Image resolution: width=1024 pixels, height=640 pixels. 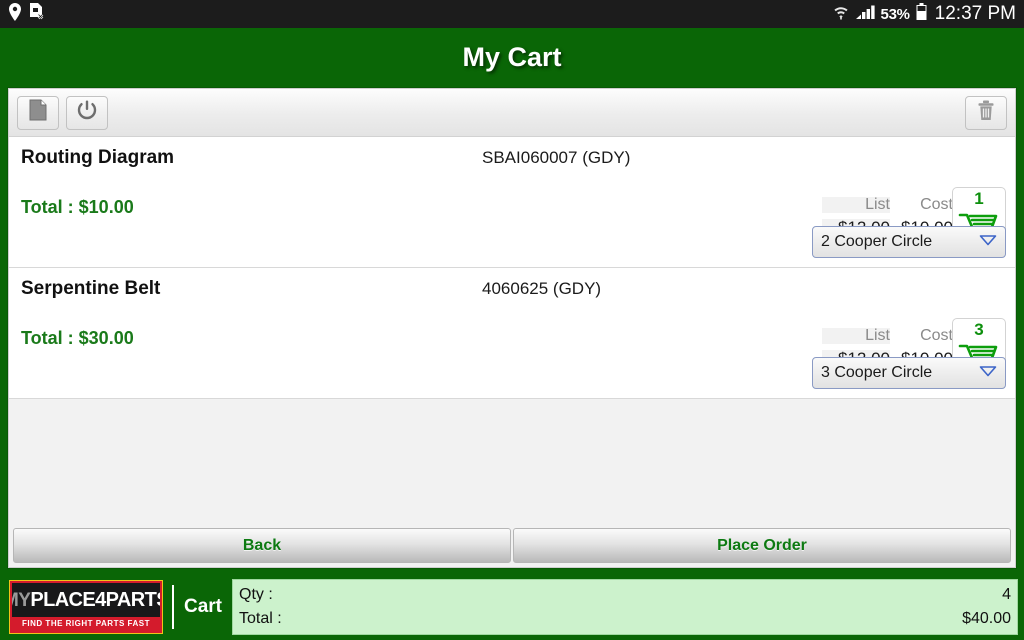 I want to click on battery-icon, so click(x=921, y=14).